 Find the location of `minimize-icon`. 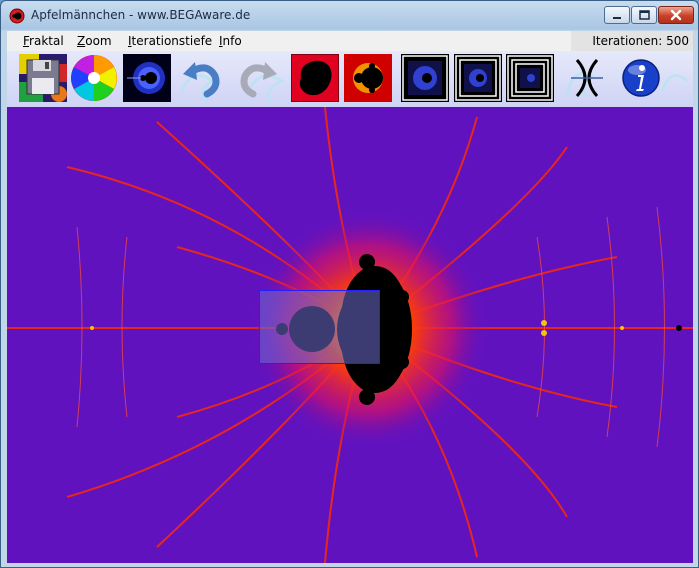

minimize-icon is located at coordinates (617, 18).